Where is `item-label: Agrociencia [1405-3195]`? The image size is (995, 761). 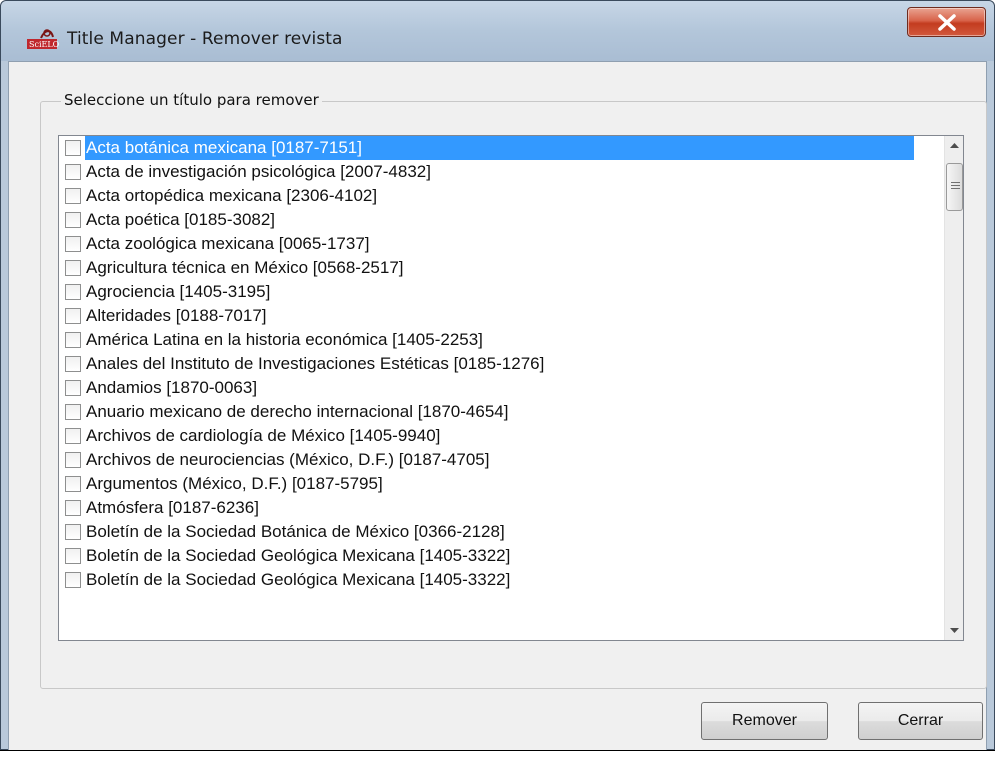
item-label: Agrociencia [1405-3195] is located at coordinates (178, 291).